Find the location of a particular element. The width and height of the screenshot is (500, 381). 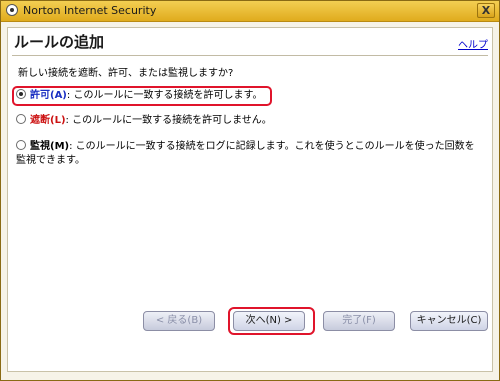

help-link: ヘルプ is located at coordinates (473, 43).